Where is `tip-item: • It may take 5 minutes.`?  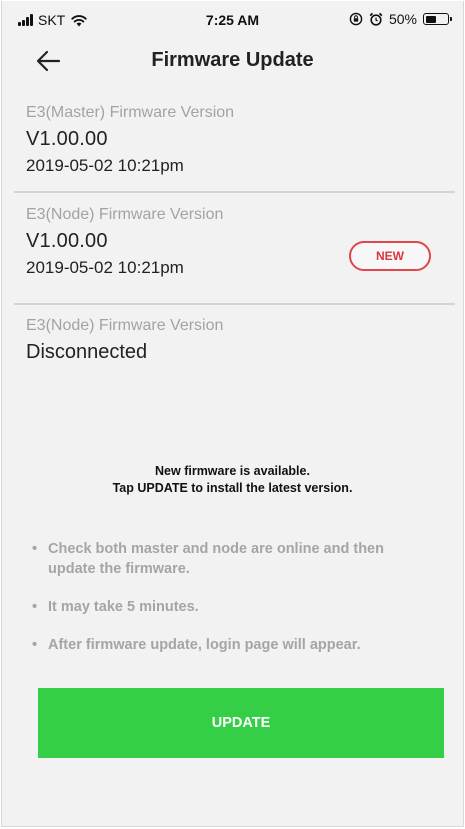
tip-item: • It may take 5 minutes. is located at coordinates (227, 607).